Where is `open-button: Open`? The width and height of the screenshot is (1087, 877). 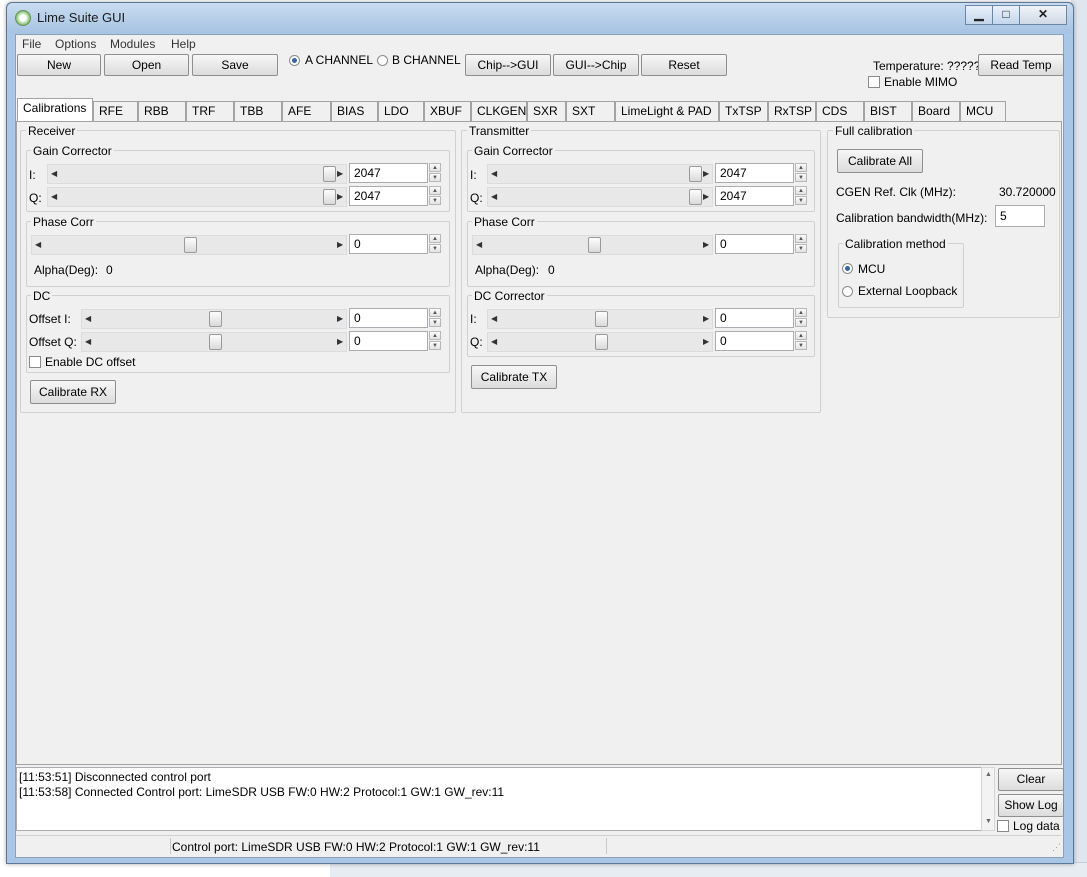
open-button: Open is located at coordinates (146, 65).